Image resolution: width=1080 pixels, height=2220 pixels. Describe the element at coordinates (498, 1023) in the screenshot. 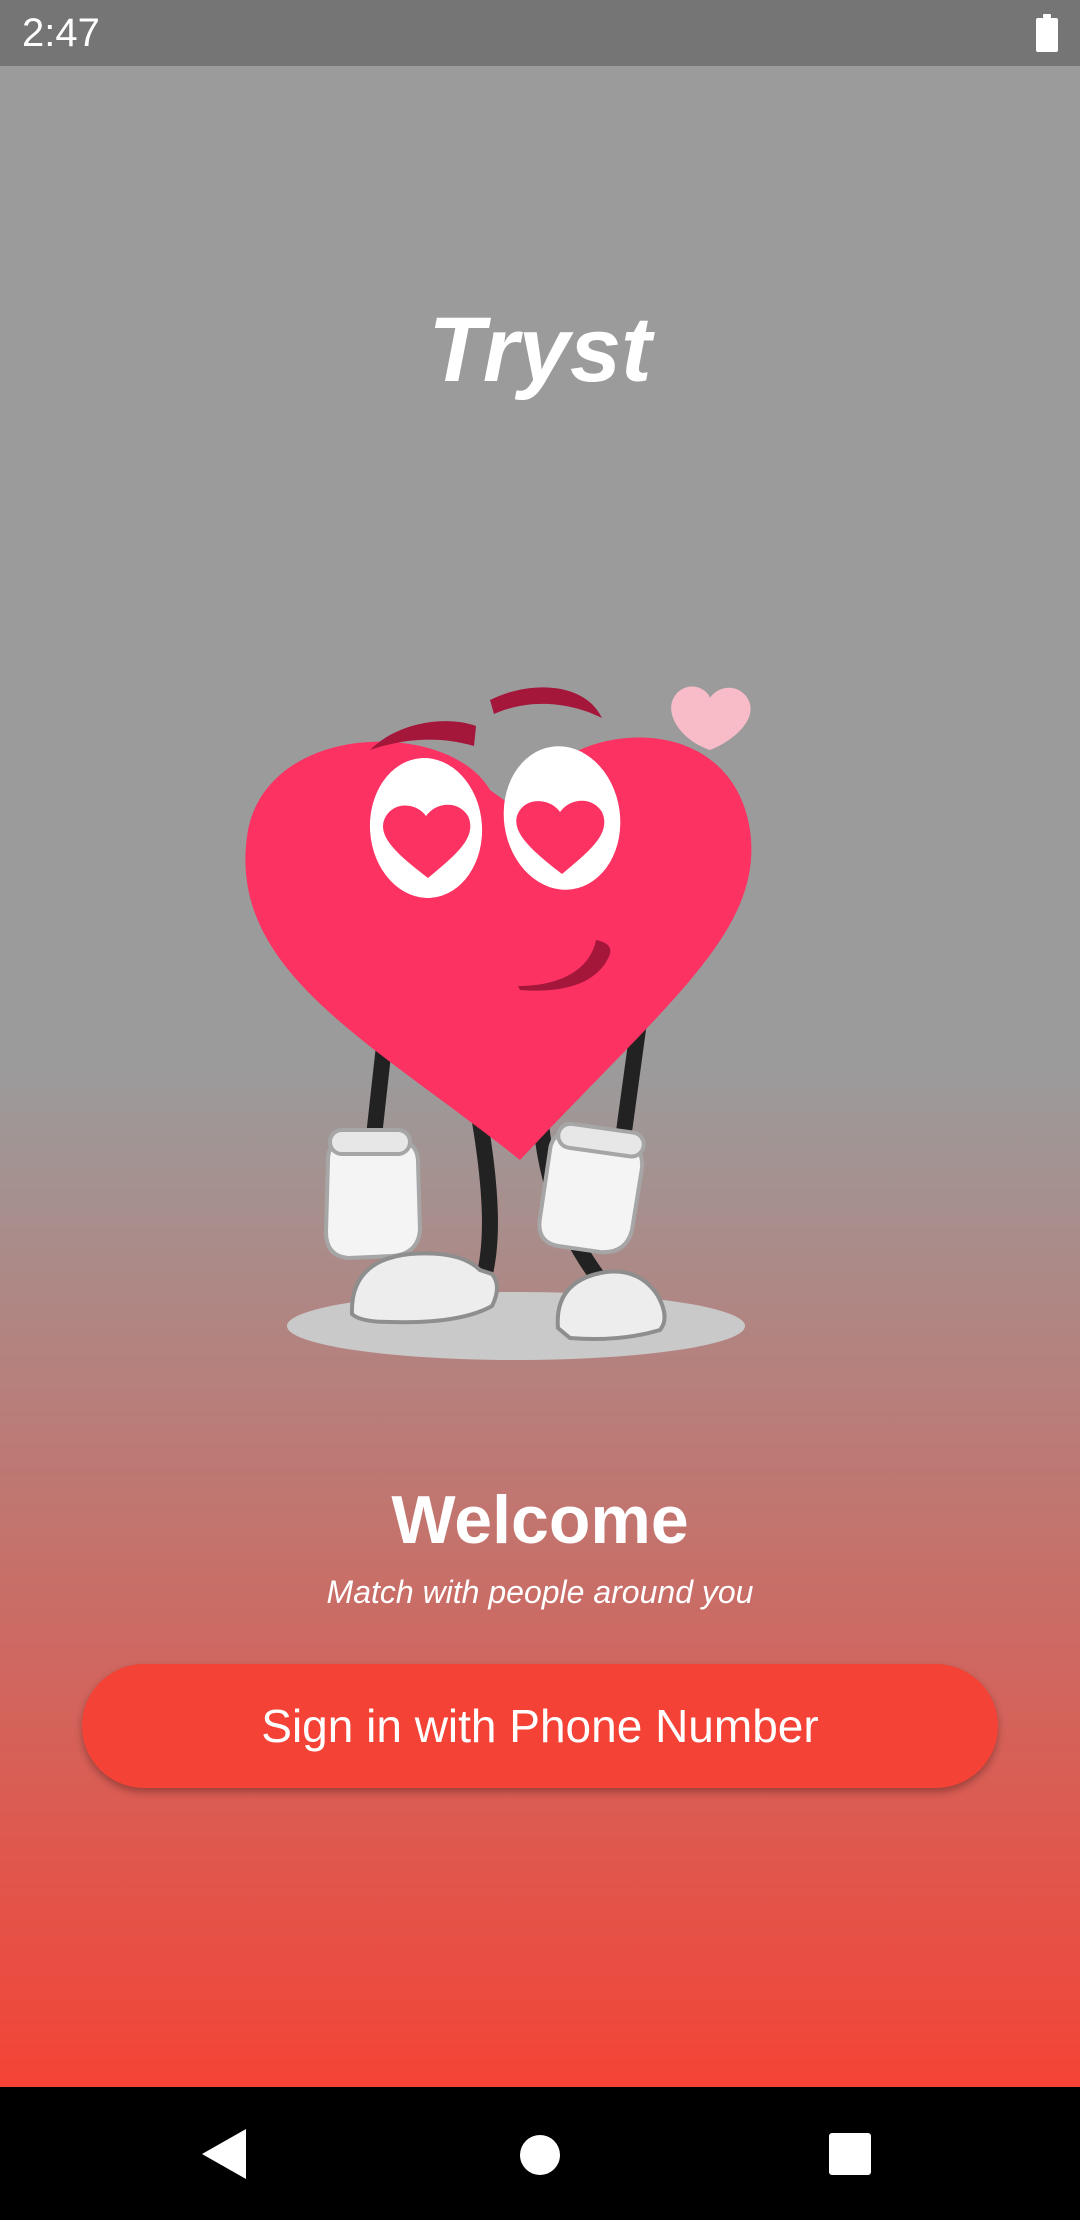

I see `heart-mascot-icon` at that location.